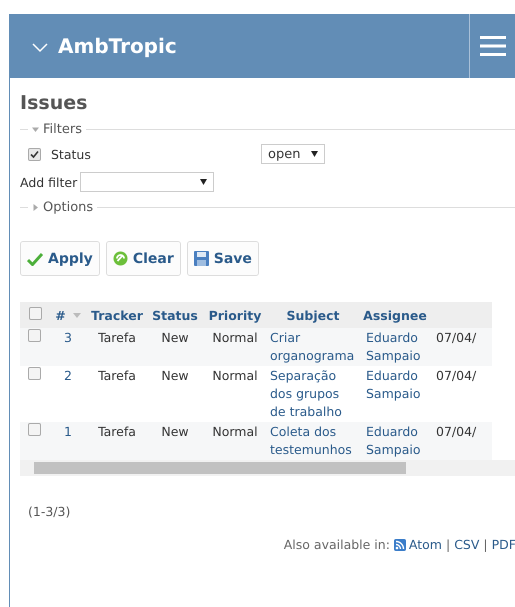  What do you see at coordinates (337, 544) in the screenshot?
I see `formats-label: Also available in:` at bounding box center [337, 544].